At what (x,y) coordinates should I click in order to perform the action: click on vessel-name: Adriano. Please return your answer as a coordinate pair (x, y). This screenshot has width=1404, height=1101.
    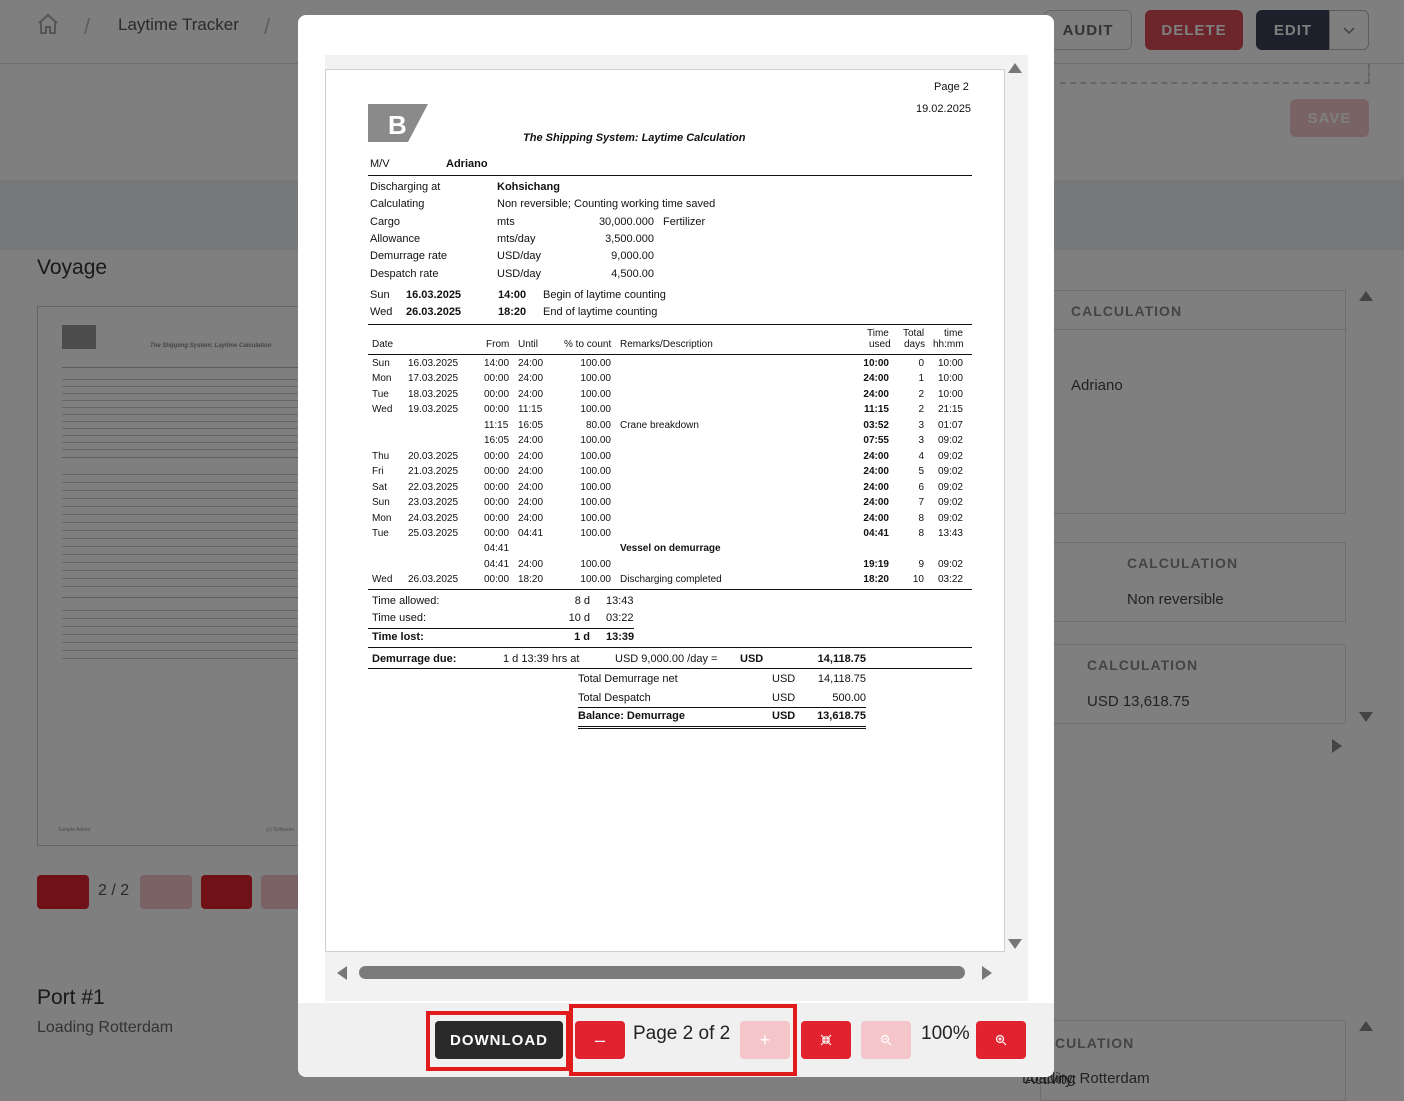
    Looking at the image, I should click on (467, 164).